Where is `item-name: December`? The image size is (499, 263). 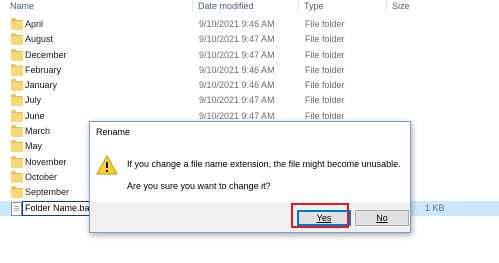 item-name: December is located at coordinates (46, 54).